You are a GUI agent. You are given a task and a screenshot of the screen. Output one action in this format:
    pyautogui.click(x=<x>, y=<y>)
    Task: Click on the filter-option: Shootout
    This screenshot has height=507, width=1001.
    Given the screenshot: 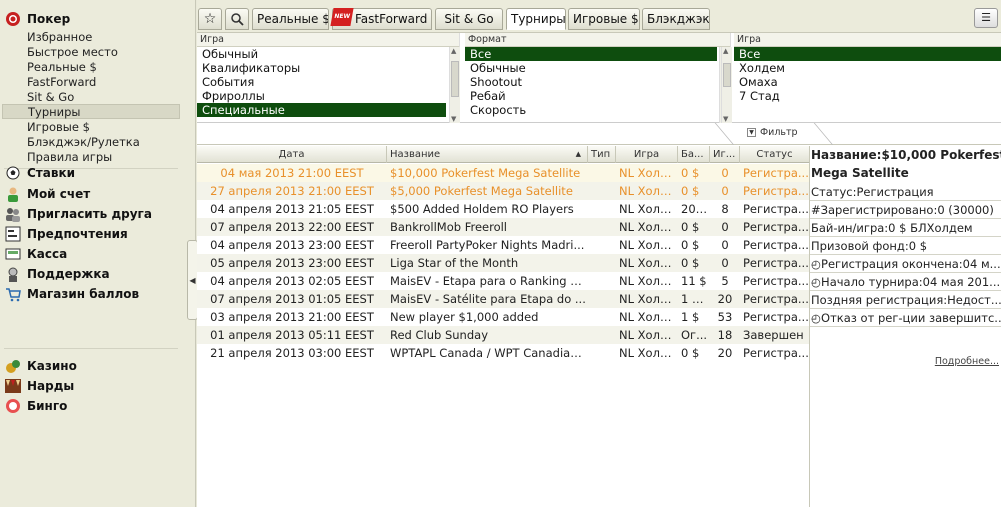 What is the action you would take?
    pyautogui.click(x=597, y=82)
    